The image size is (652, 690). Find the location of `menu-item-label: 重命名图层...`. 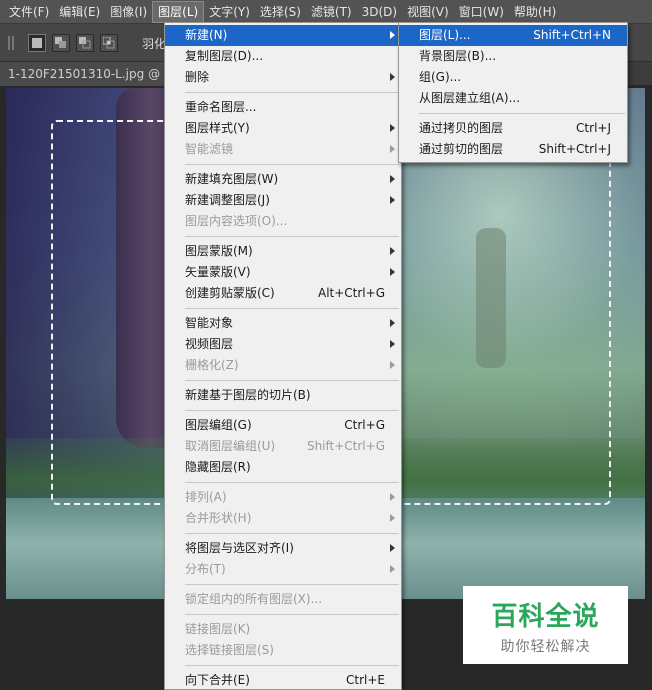

menu-item-label: 重命名图层... is located at coordinates (221, 107).